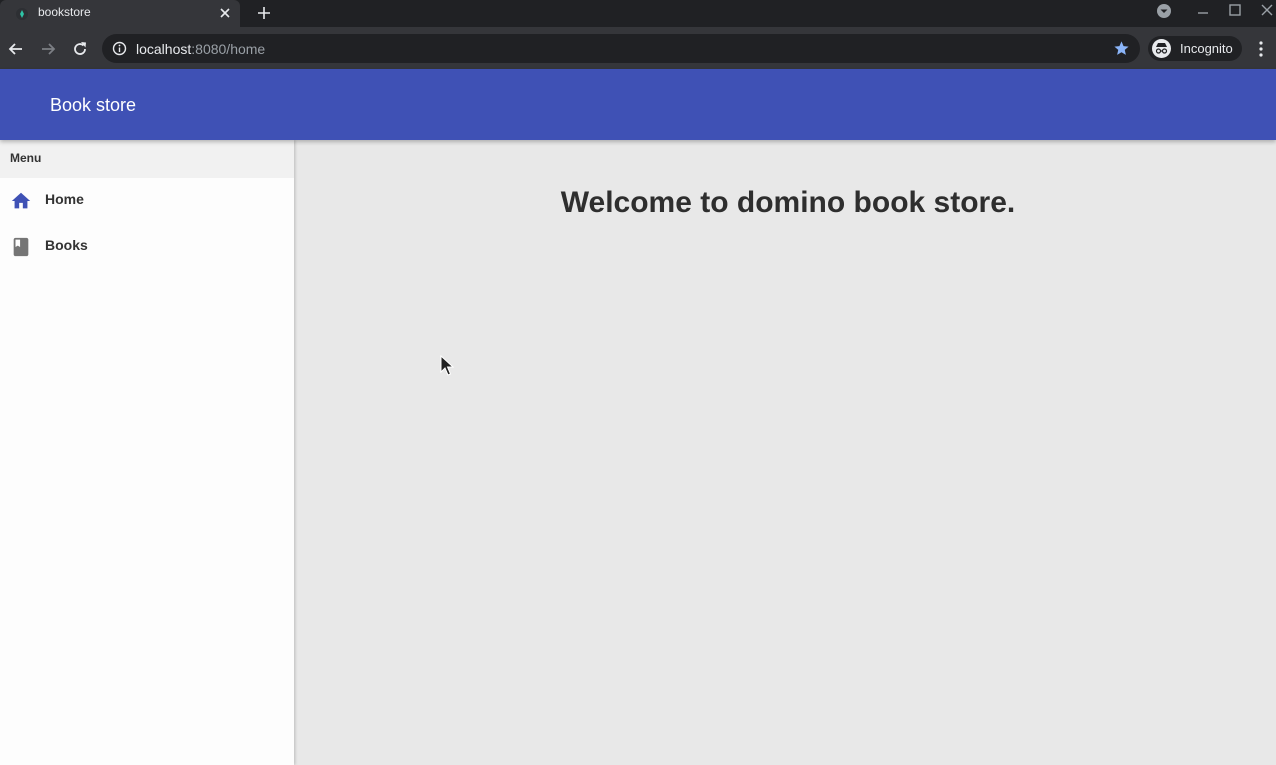 This screenshot has width=1276, height=765. What do you see at coordinates (264, 13) in the screenshot?
I see `new-tab-icon` at bounding box center [264, 13].